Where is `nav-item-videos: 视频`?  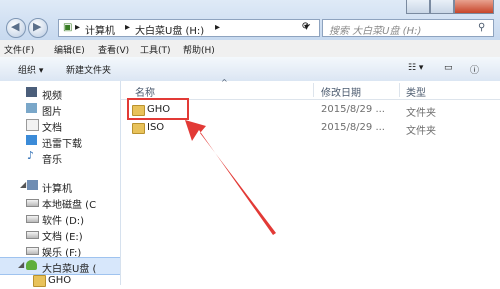 nav-item-videos: 视频 is located at coordinates (60, 93).